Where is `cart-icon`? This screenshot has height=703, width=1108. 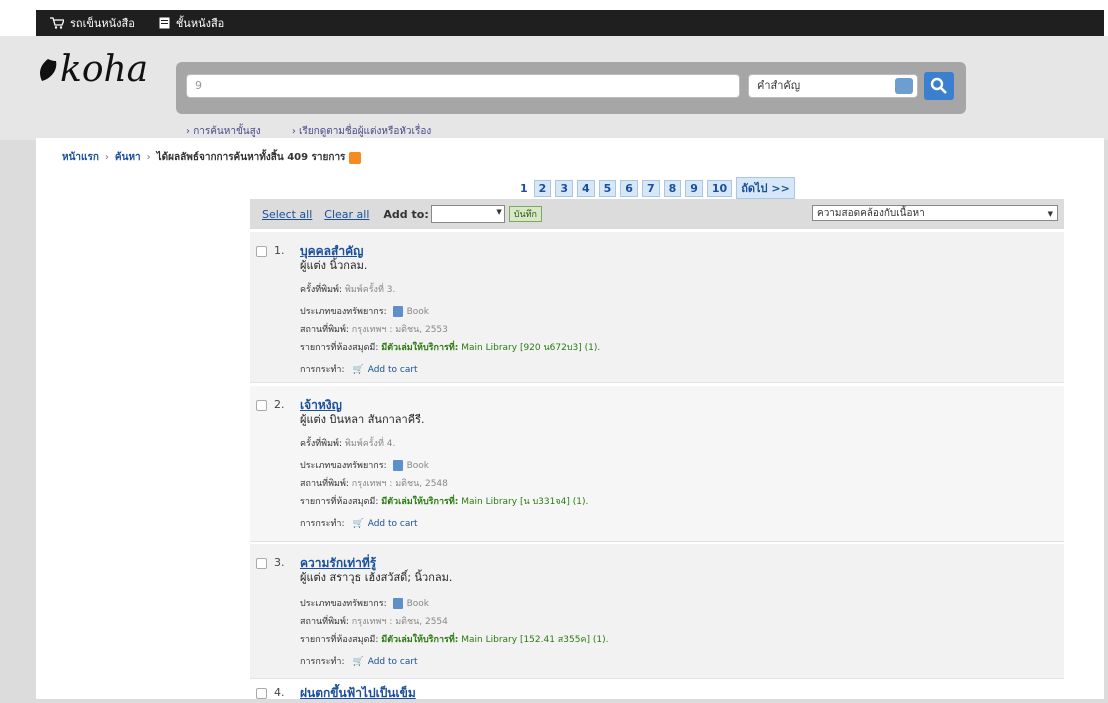
cart-icon is located at coordinates (57, 23).